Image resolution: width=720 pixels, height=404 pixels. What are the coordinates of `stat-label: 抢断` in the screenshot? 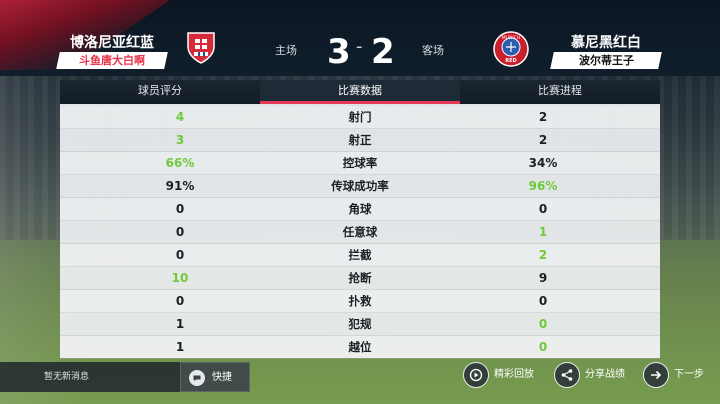 It's located at (360, 278).